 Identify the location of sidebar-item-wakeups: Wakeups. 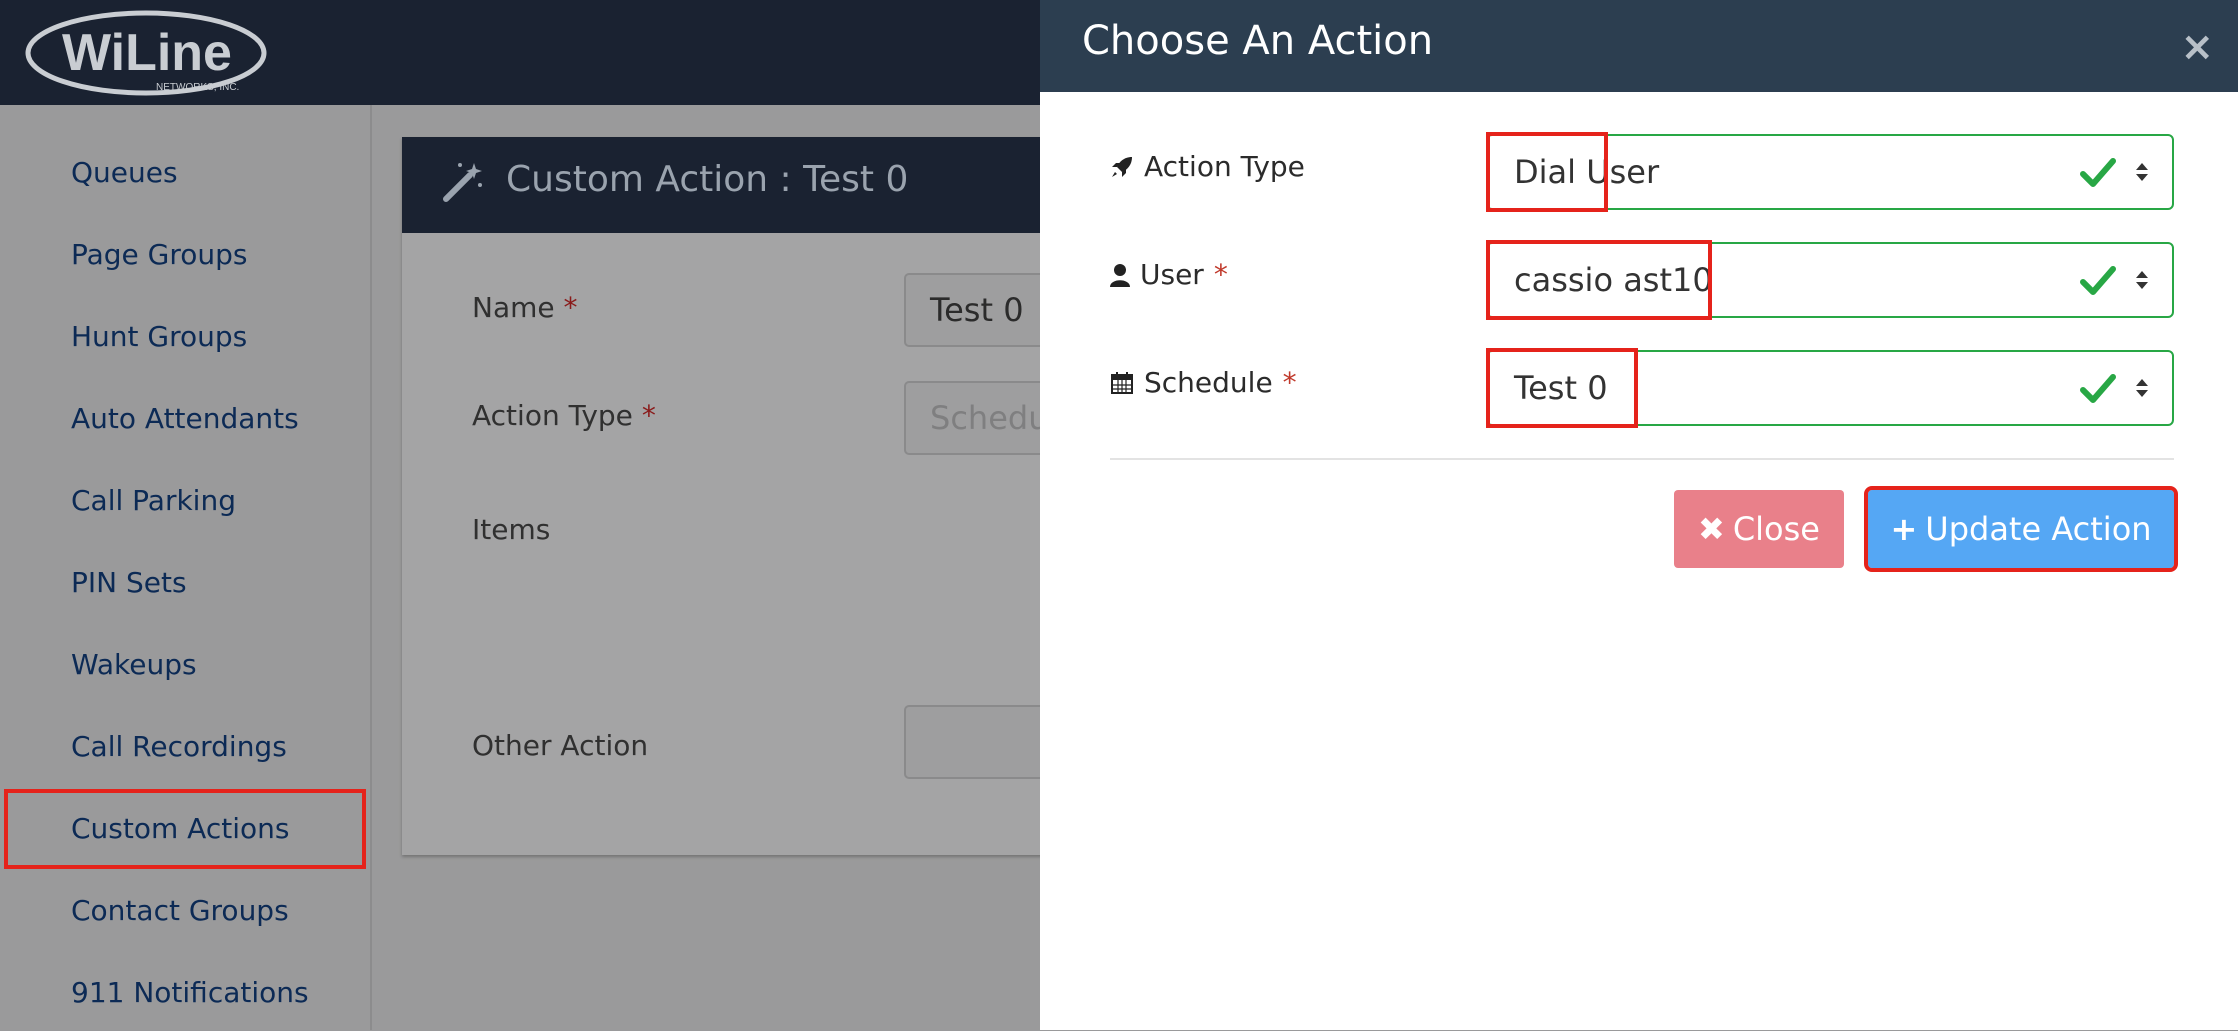
(185, 665).